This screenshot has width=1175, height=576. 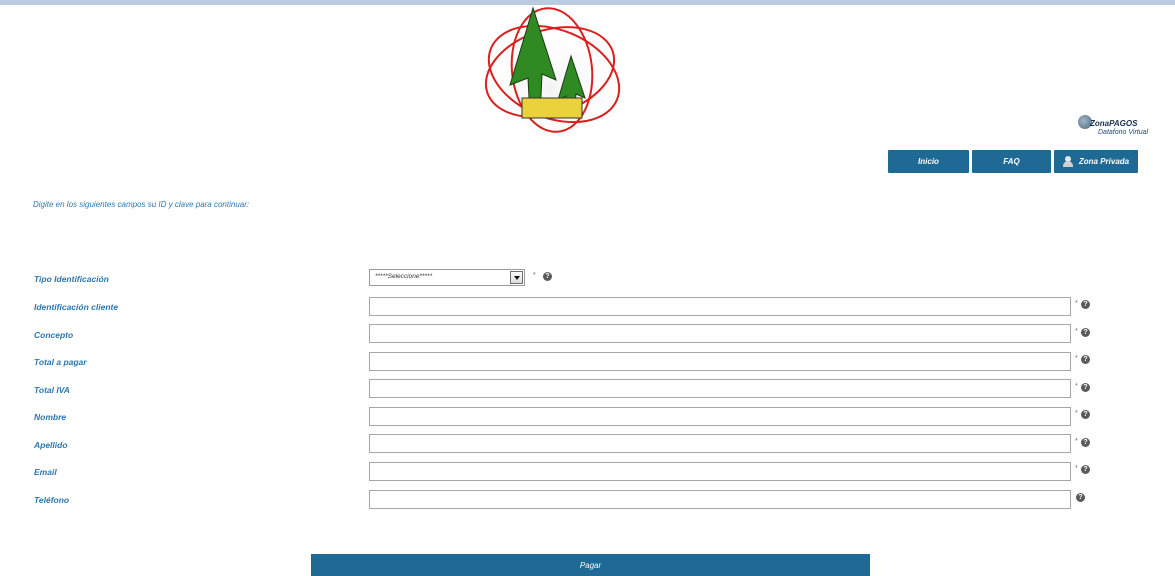 What do you see at coordinates (720, 388) in the screenshot?
I see `total-iva-input` at bounding box center [720, 388].